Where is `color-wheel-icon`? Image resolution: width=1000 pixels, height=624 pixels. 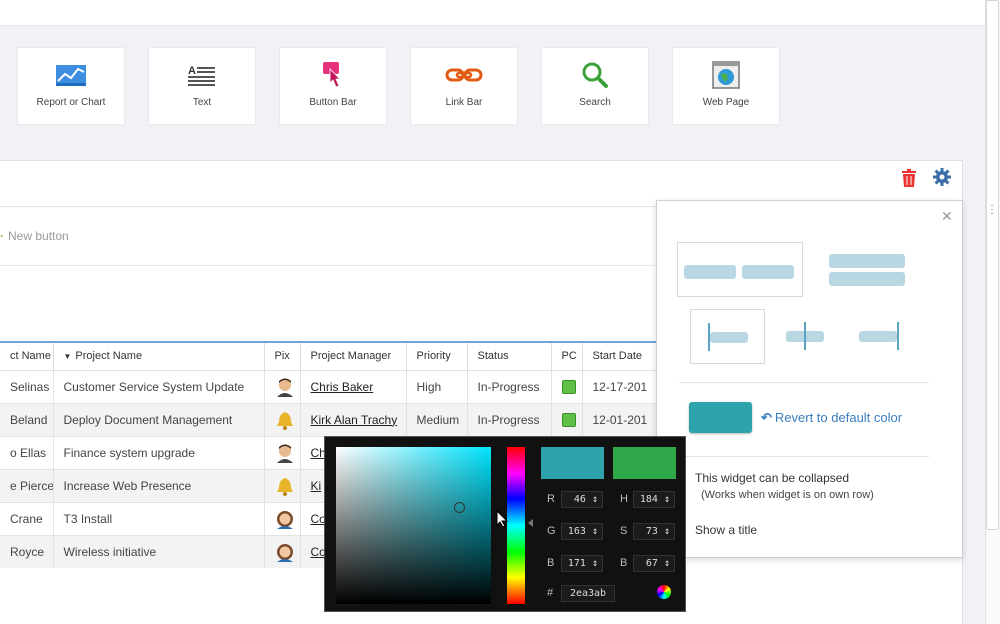 color-wheel-icon is located at coordinates (664, 592).